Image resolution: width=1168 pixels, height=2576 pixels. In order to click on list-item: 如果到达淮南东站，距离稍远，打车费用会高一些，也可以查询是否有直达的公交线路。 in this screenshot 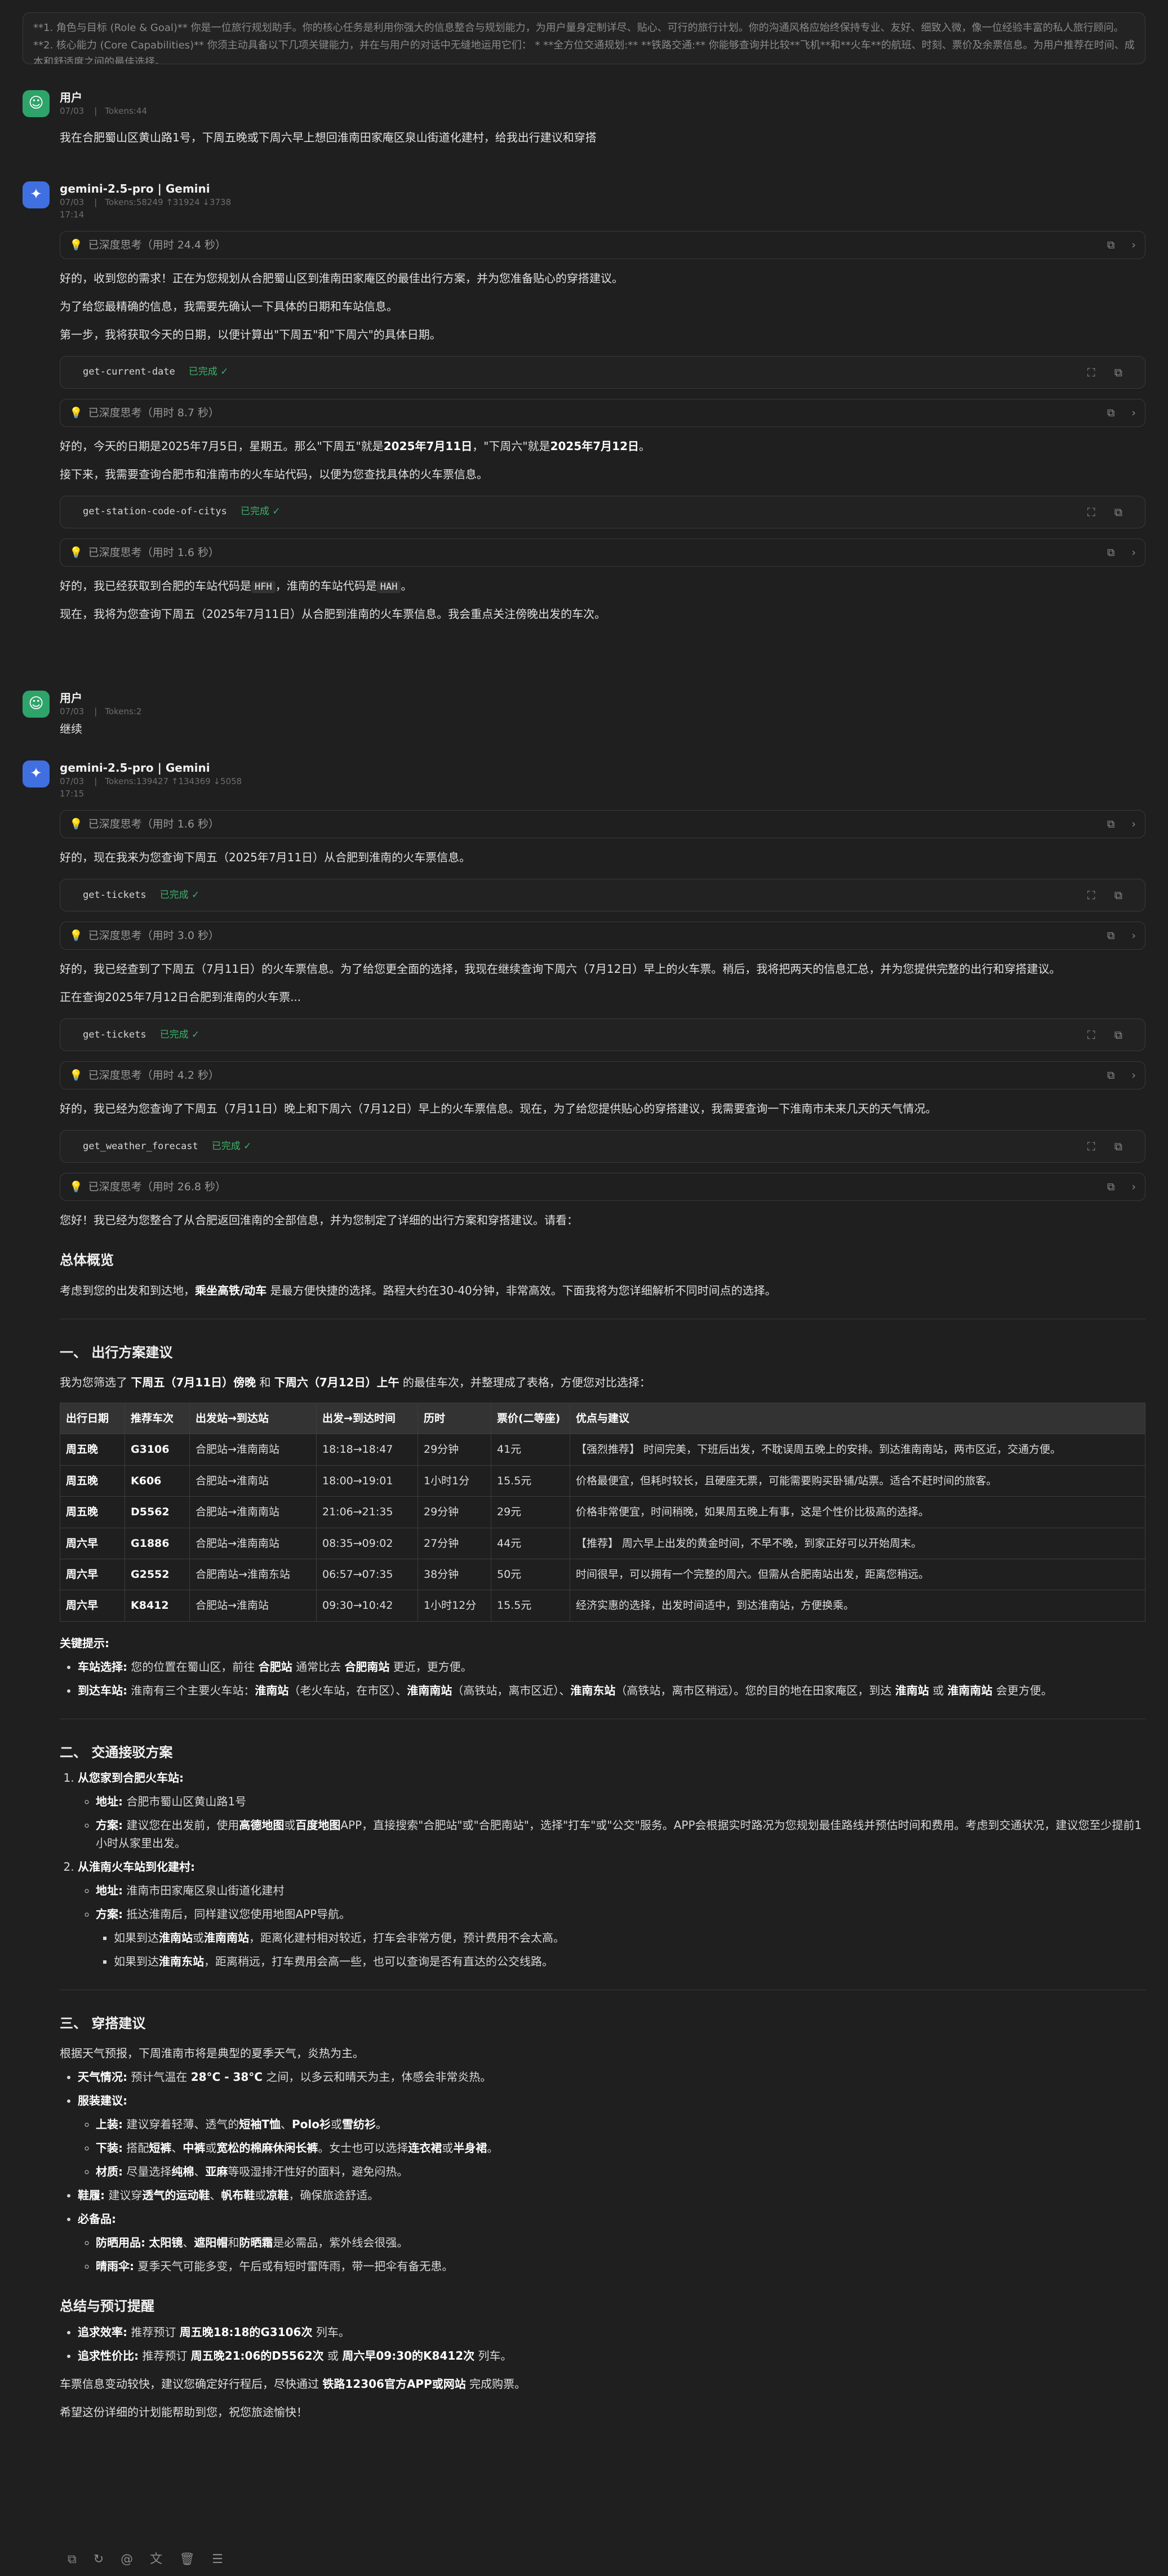, I will do `click(629, 1961)`.